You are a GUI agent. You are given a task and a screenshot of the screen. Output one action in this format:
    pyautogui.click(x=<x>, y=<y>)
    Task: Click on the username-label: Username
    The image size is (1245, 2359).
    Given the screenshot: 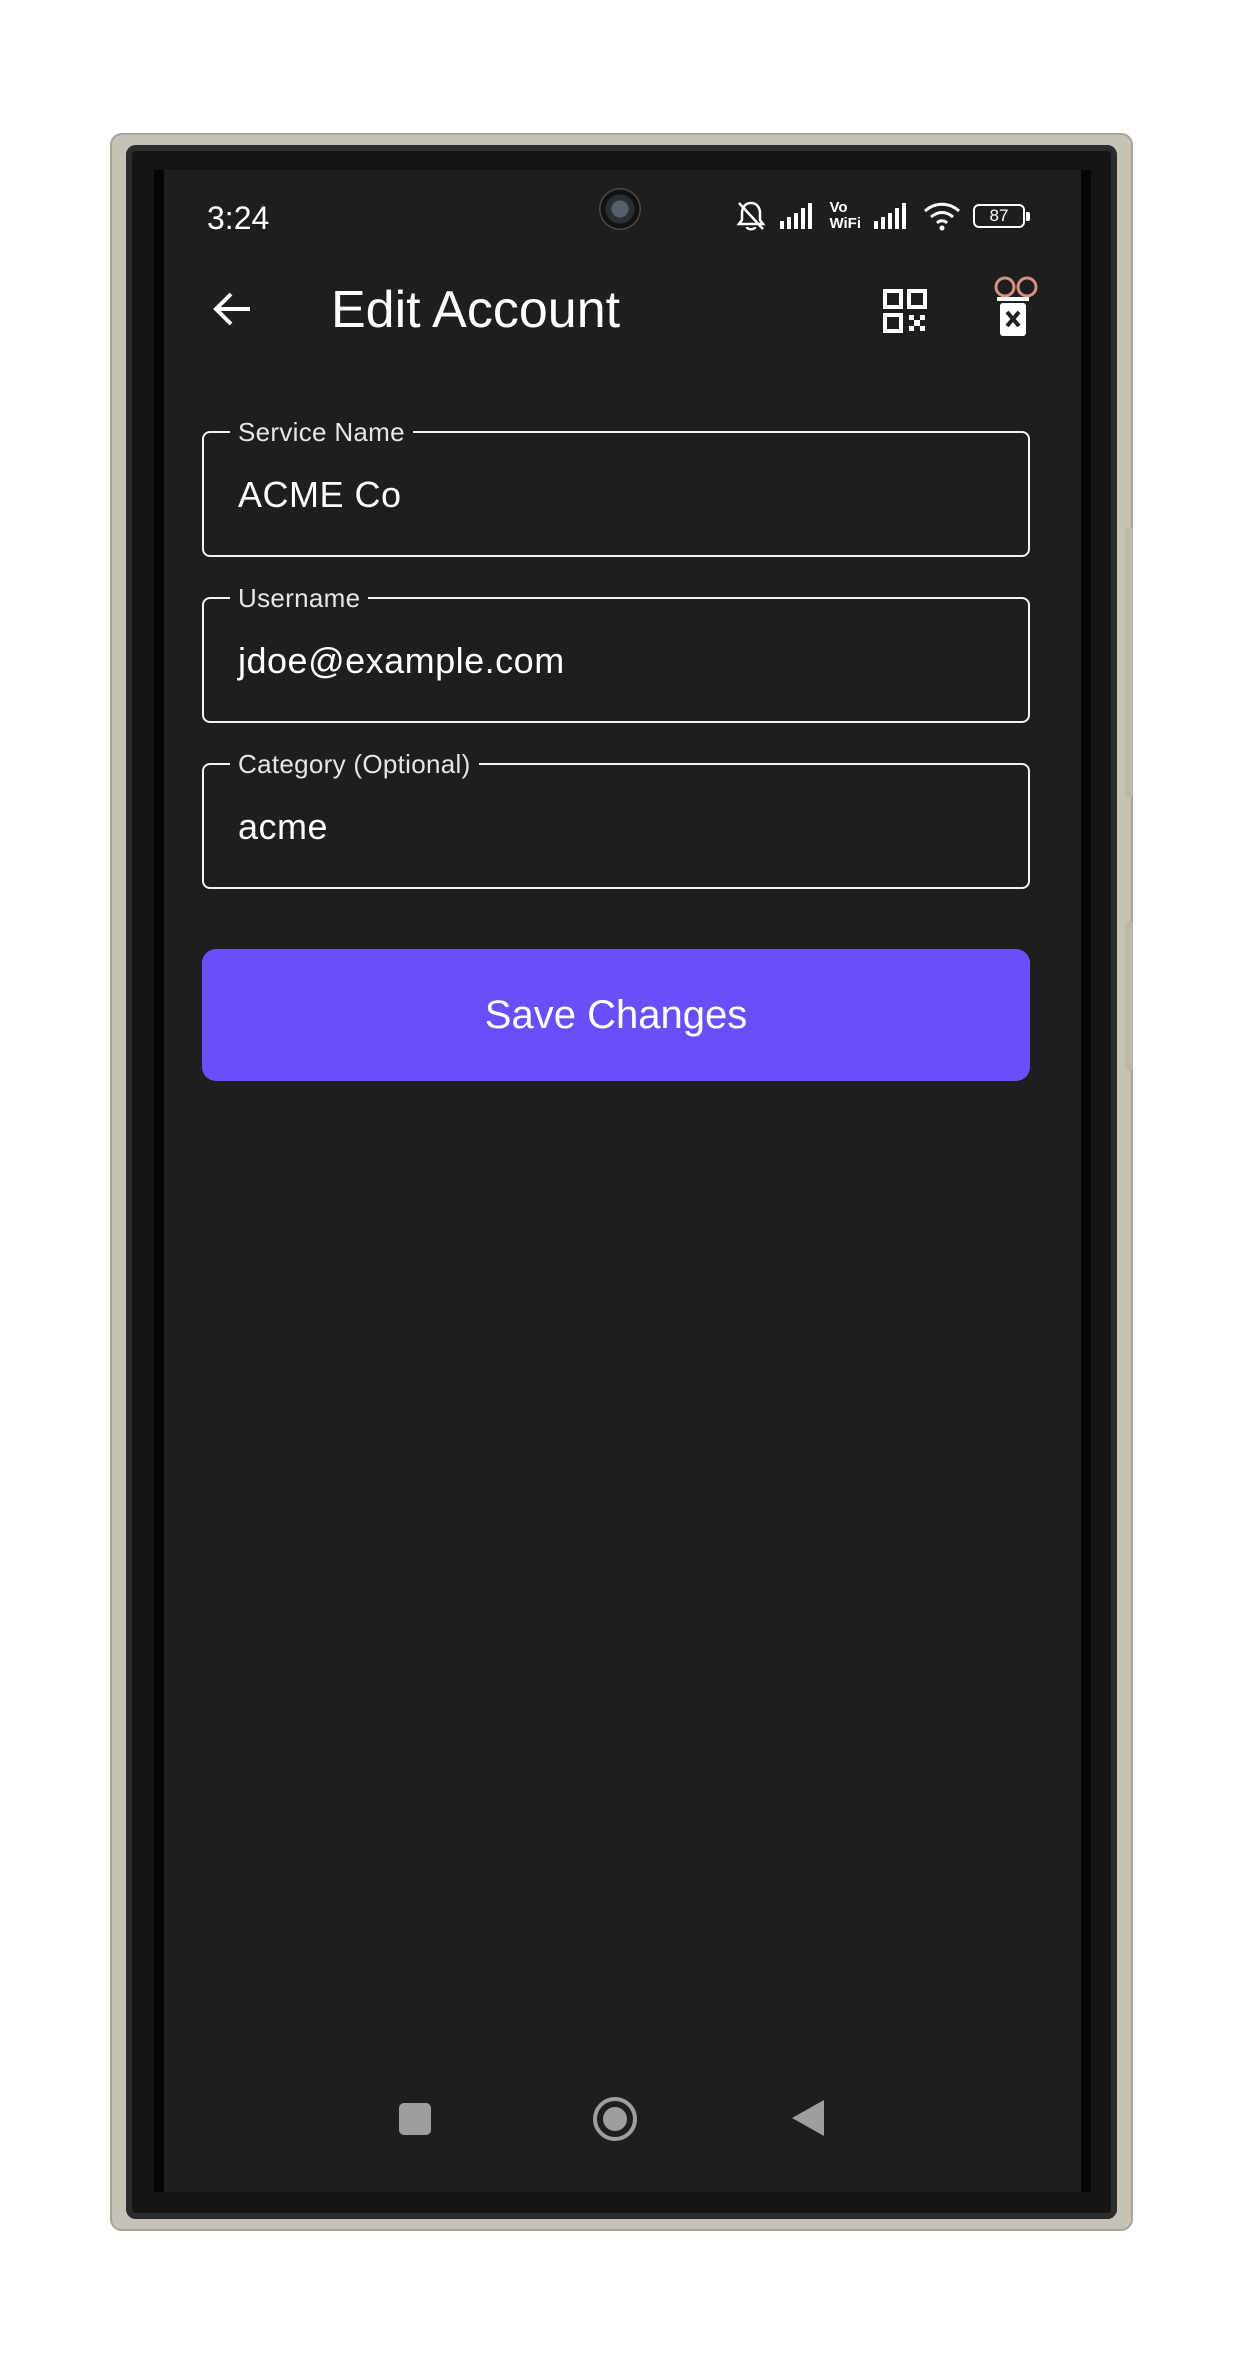 What is the action you would take?
    pyautogui.click(x=299, y=598)
    